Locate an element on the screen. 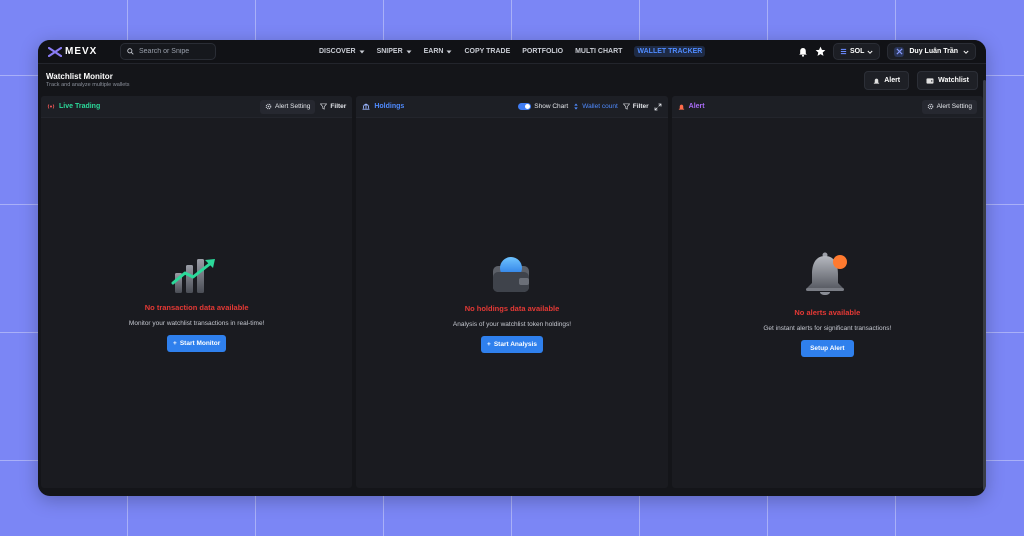  bell-notification-icon is located at coordinates (827, 273).